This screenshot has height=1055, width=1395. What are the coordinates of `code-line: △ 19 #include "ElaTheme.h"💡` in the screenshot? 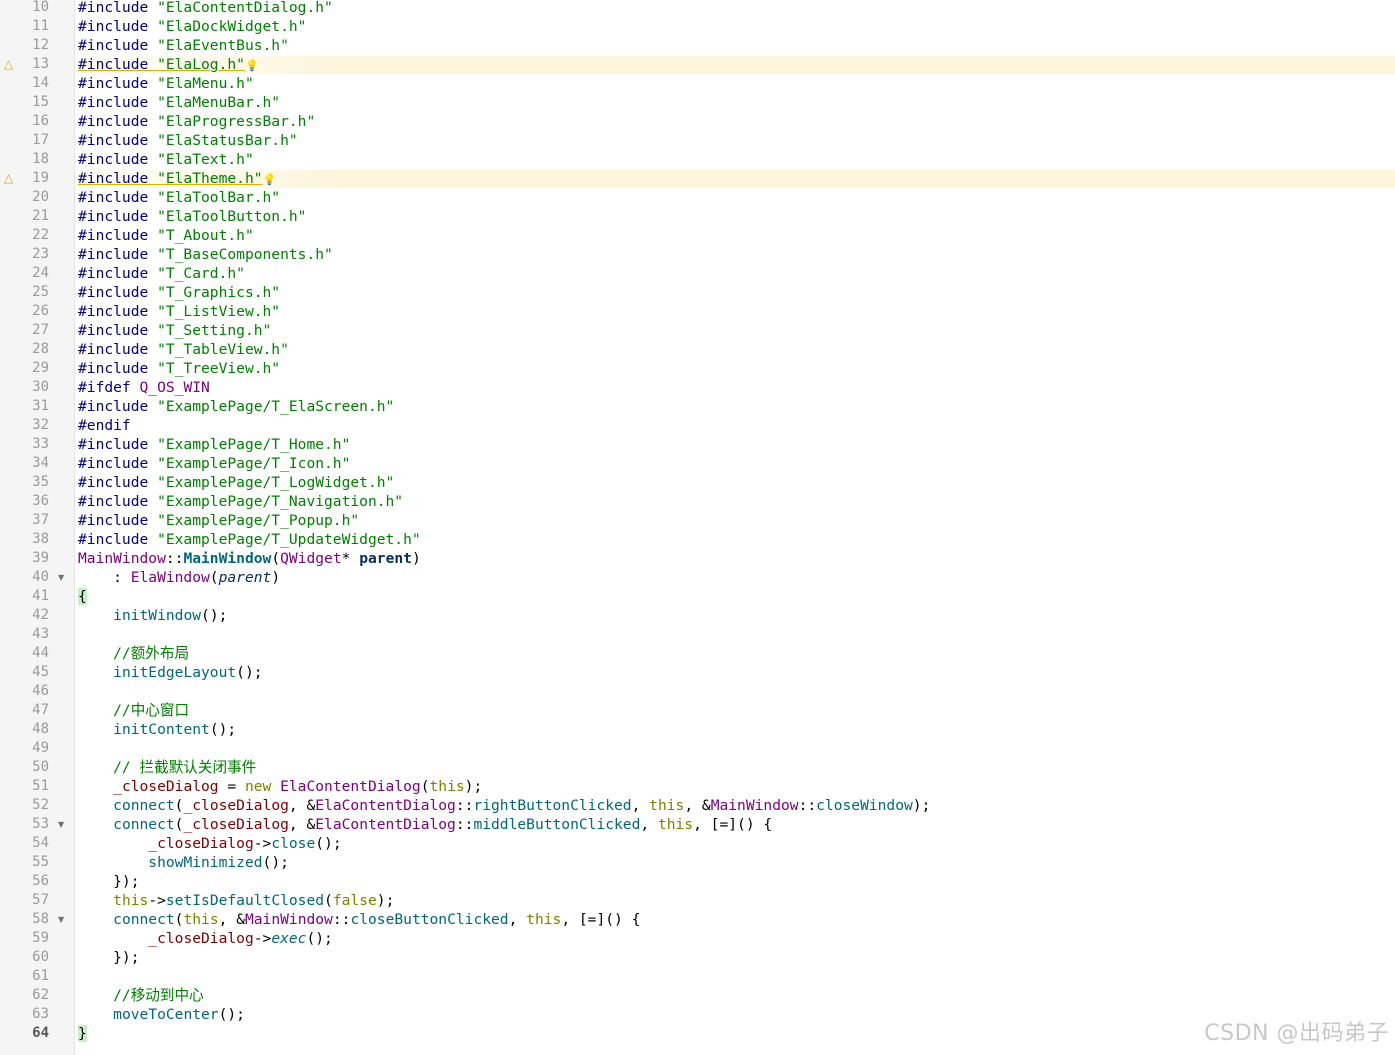 It's located at (697, 178).